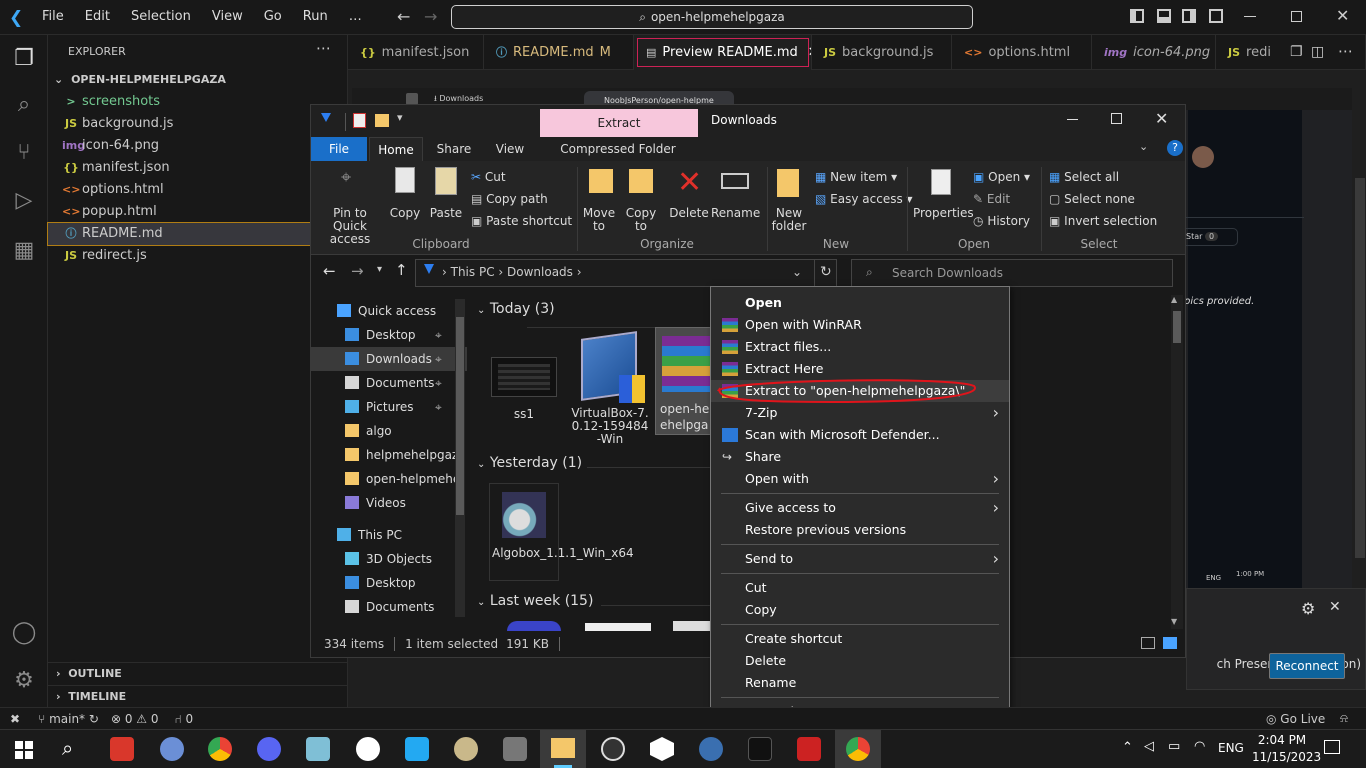 The width and height of the screenshot is (1366, 768). Describe the element at coordinates (339, 149) in the screenshot. I see `tab-file: File` at that location.